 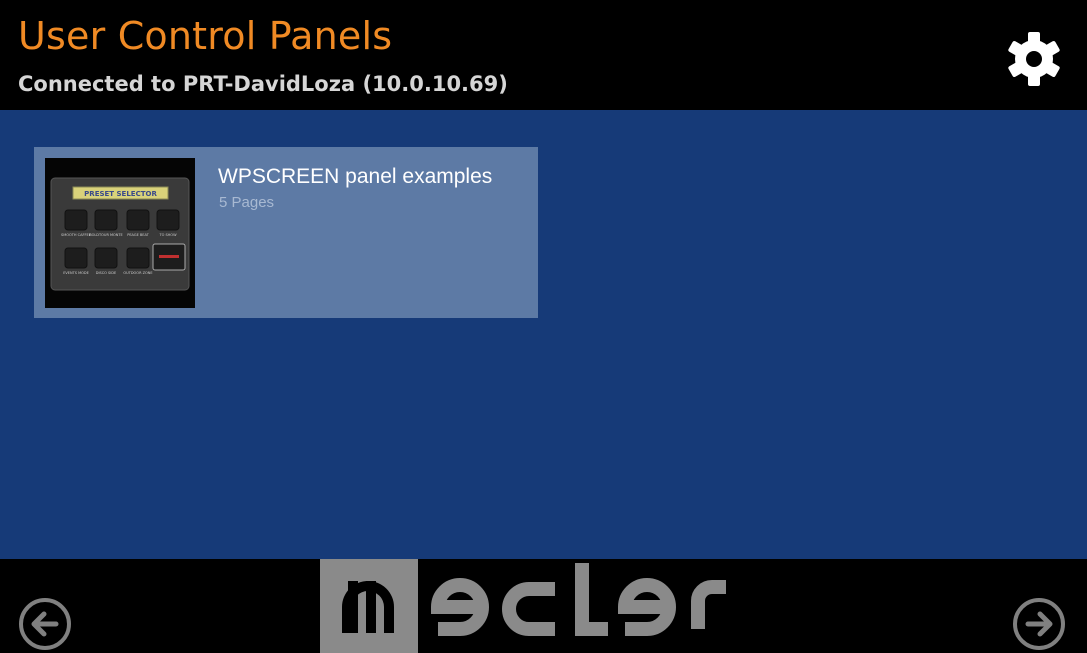 I want to click on panel-name: WPSCREEN panel examples, so click(x=355, y=176).